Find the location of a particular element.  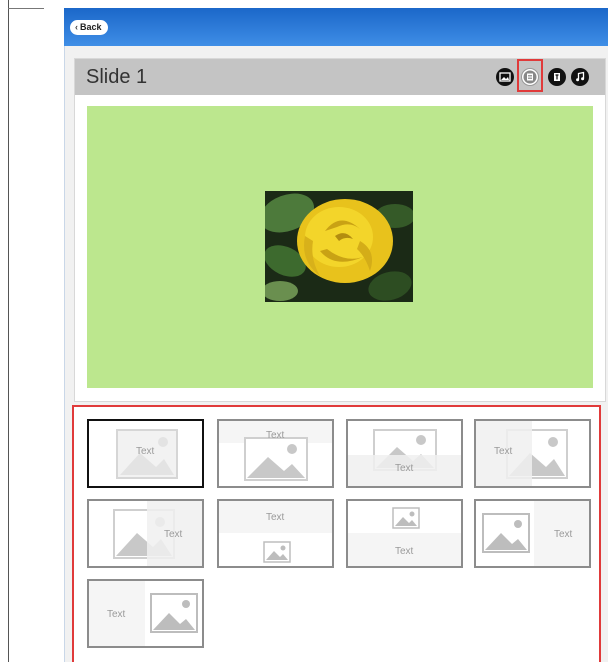

music-tool-icon is located at coordinates (580, 77).